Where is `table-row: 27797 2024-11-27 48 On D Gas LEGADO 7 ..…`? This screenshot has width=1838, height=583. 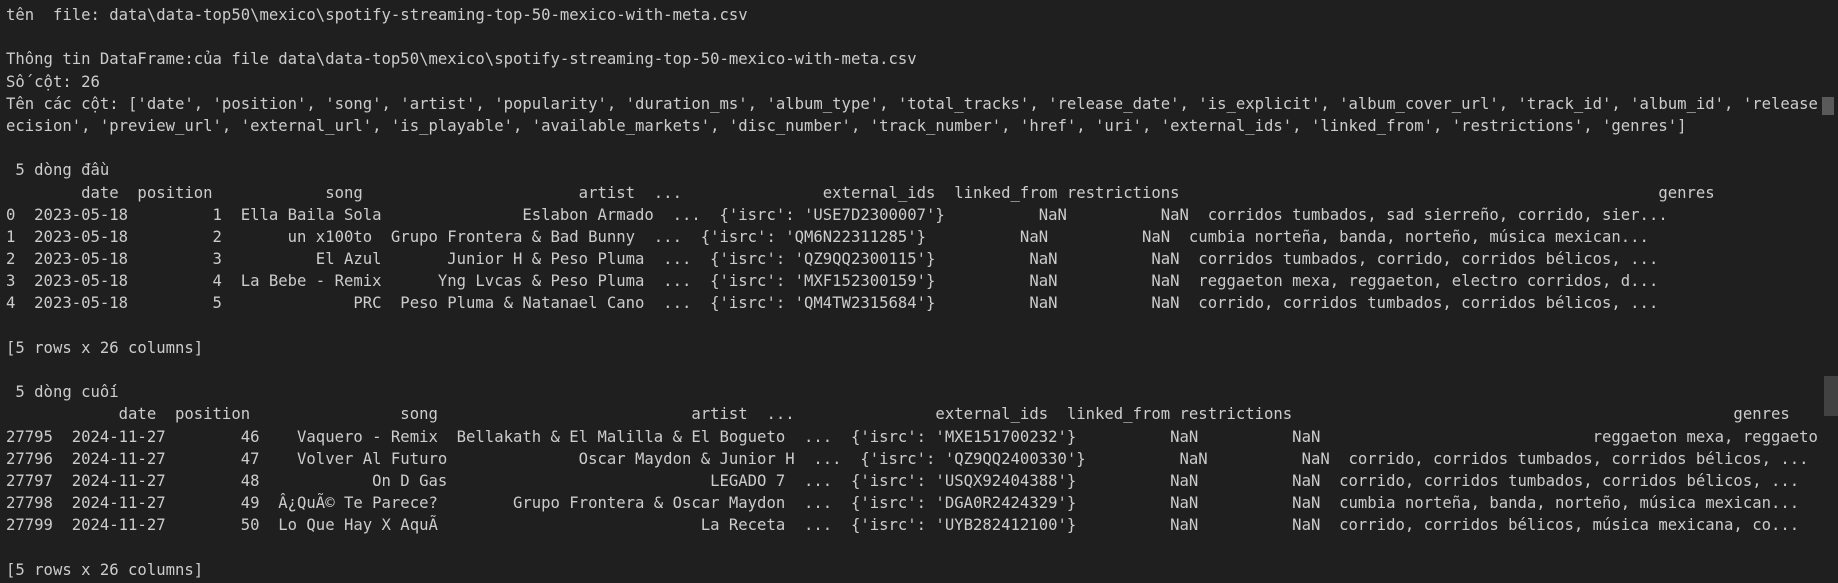 table-row: 27797 2024-11-27 48 On D Gas LEGADO 7 ..… is located at coordinates (903, 480).